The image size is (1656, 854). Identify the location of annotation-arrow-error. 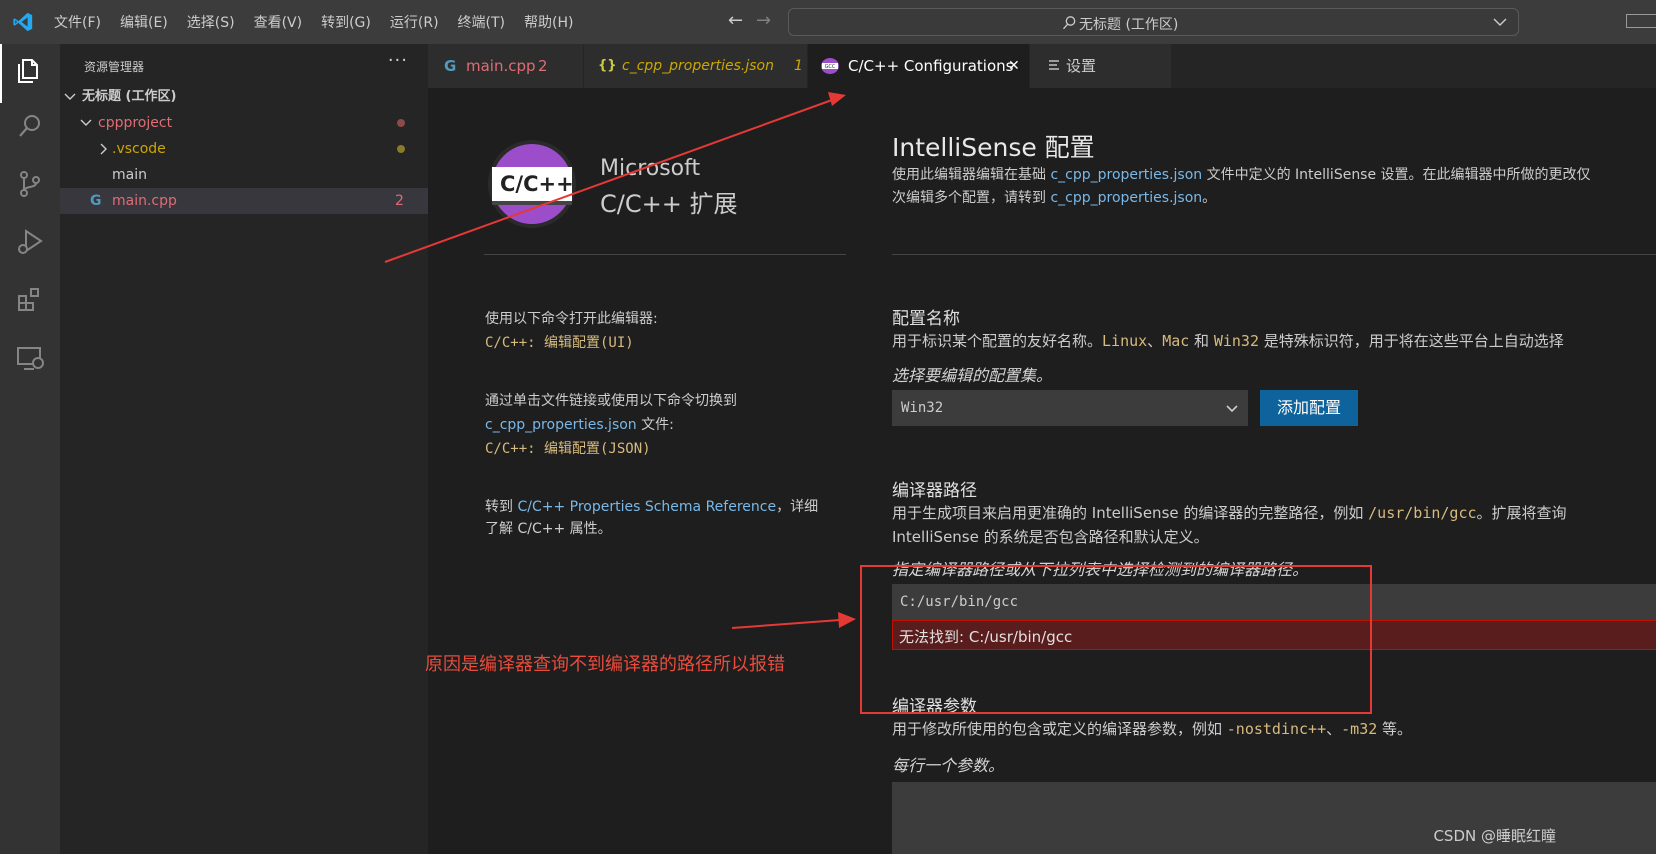
(793, 620).